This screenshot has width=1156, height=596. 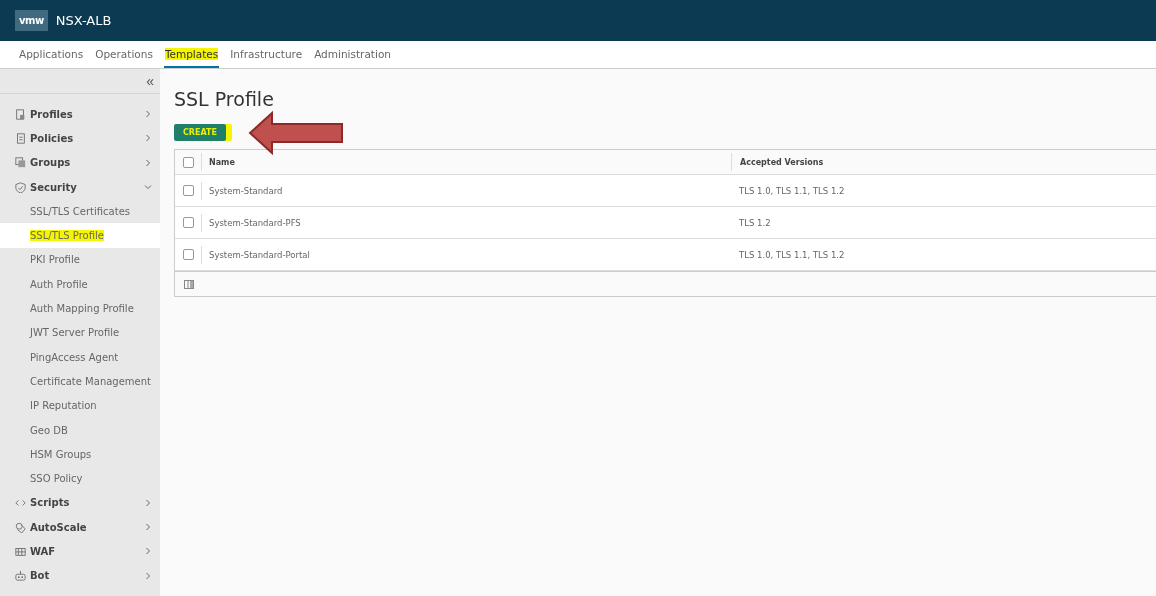 I want to click on app-title: NSX-ALB, so click(x=83, y=20).